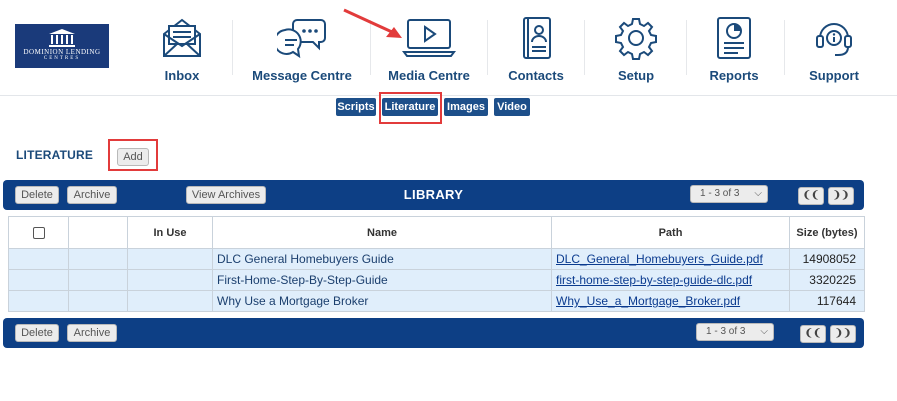 The width and height of the screenshot is (897, 401). I want to click on nav-setup: Setup, so click(636, 52).